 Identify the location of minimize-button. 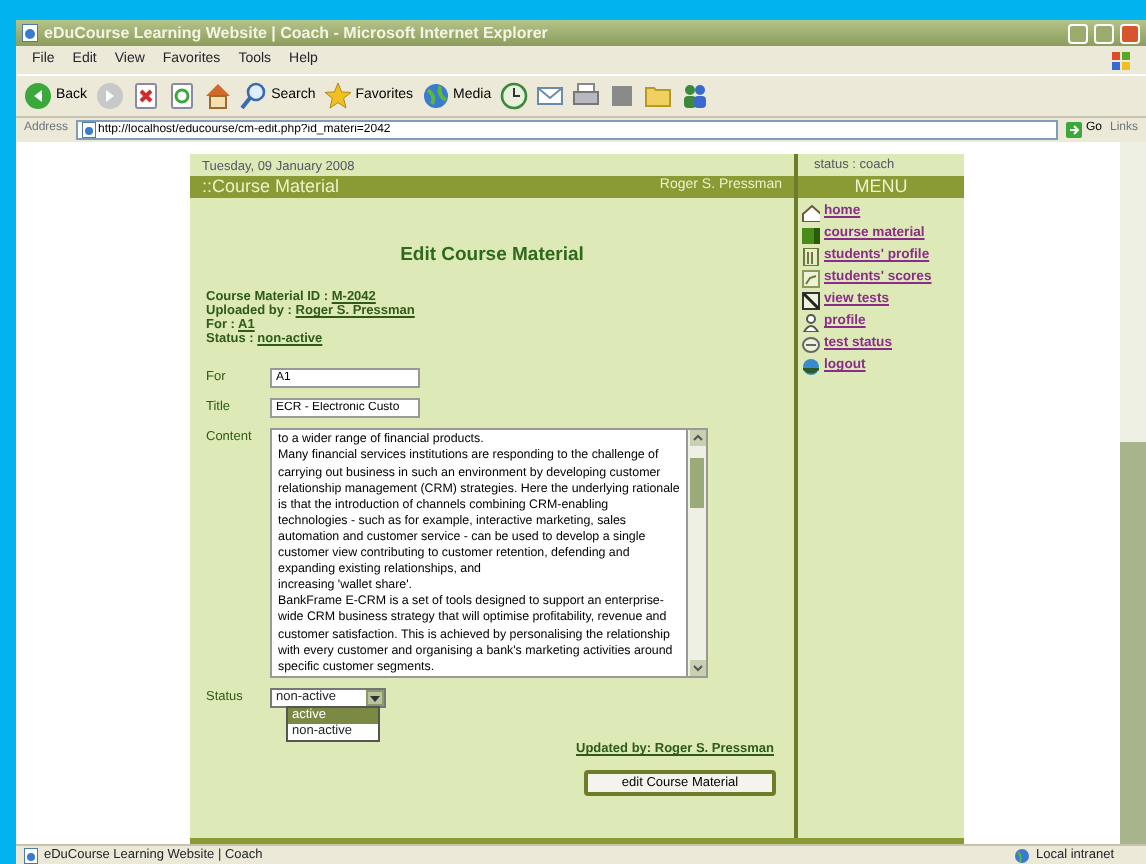
(1078, 33).